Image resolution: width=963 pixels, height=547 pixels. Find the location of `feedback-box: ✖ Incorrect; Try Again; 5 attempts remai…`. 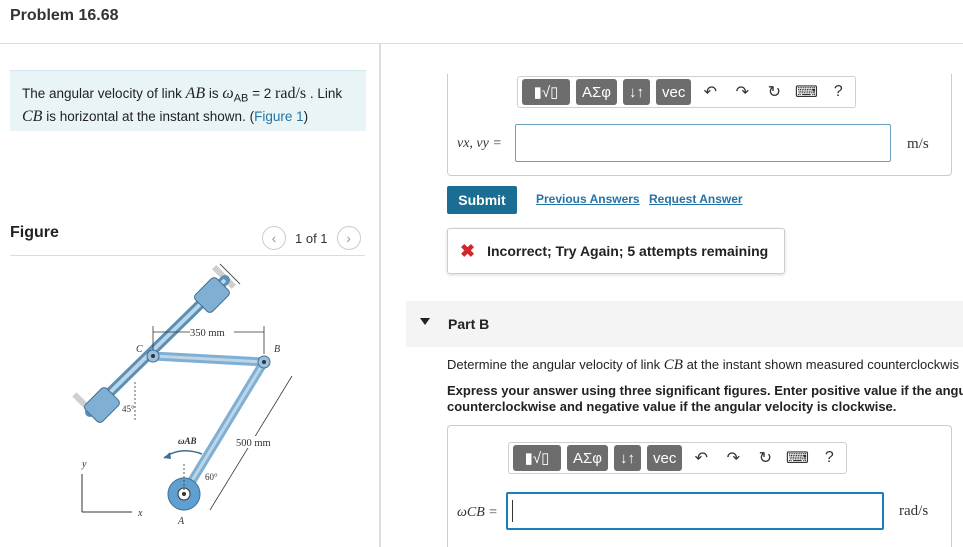

feedback-box: ✖ Incorrect; Try Again; 5 attempts remai… is located at coordinates (616, 251).